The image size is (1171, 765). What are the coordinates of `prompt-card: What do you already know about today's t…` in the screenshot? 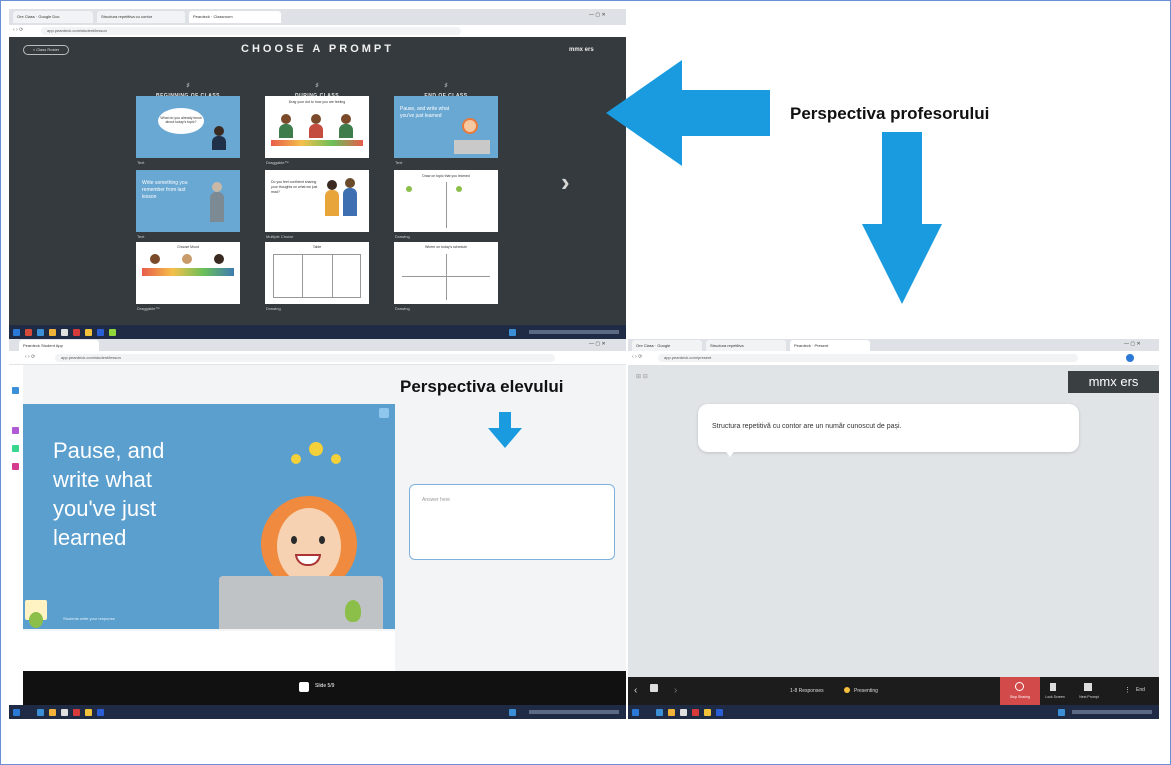 It's located at (188, 127).